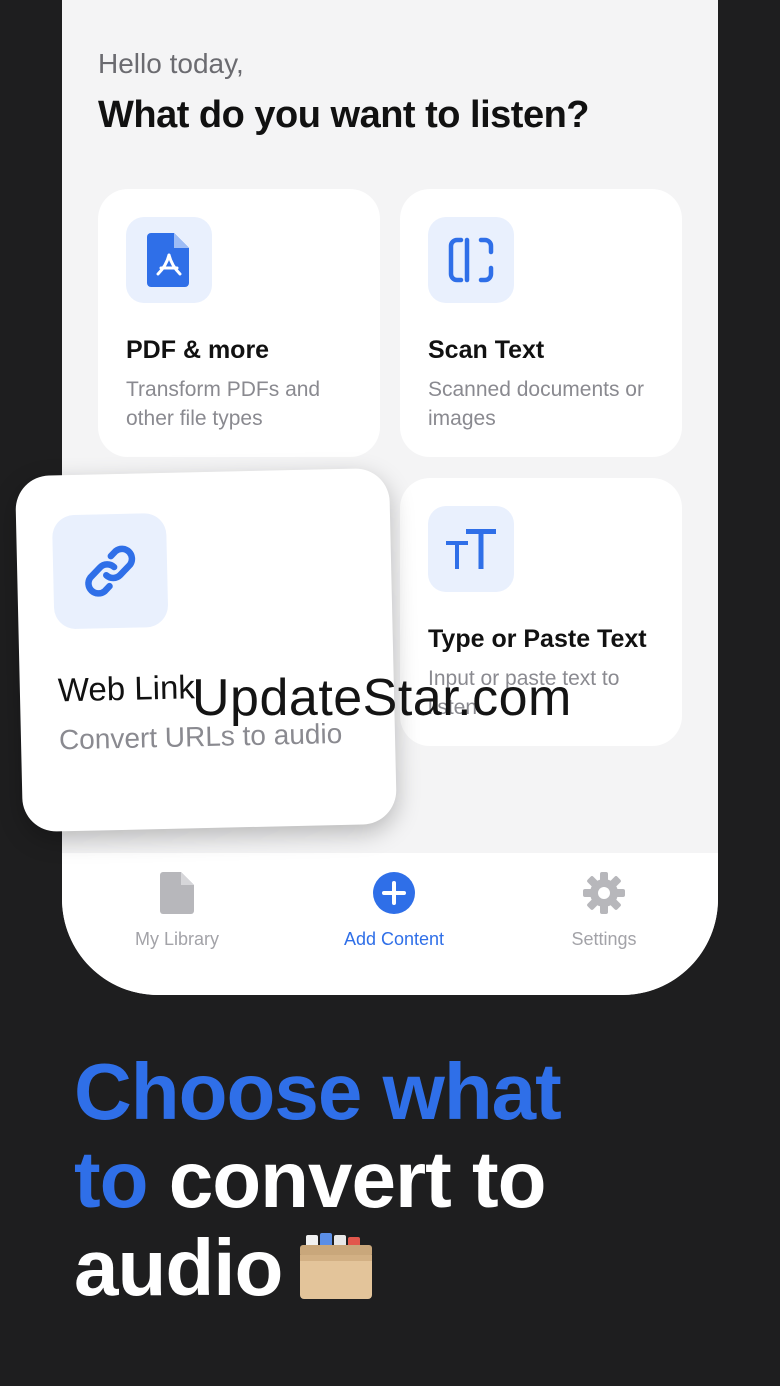 The width and height of the screenshot is (780, 1386). Describe the element at coordinates (471, 549) in the screenshot. I see `text-size-icon` at that location.